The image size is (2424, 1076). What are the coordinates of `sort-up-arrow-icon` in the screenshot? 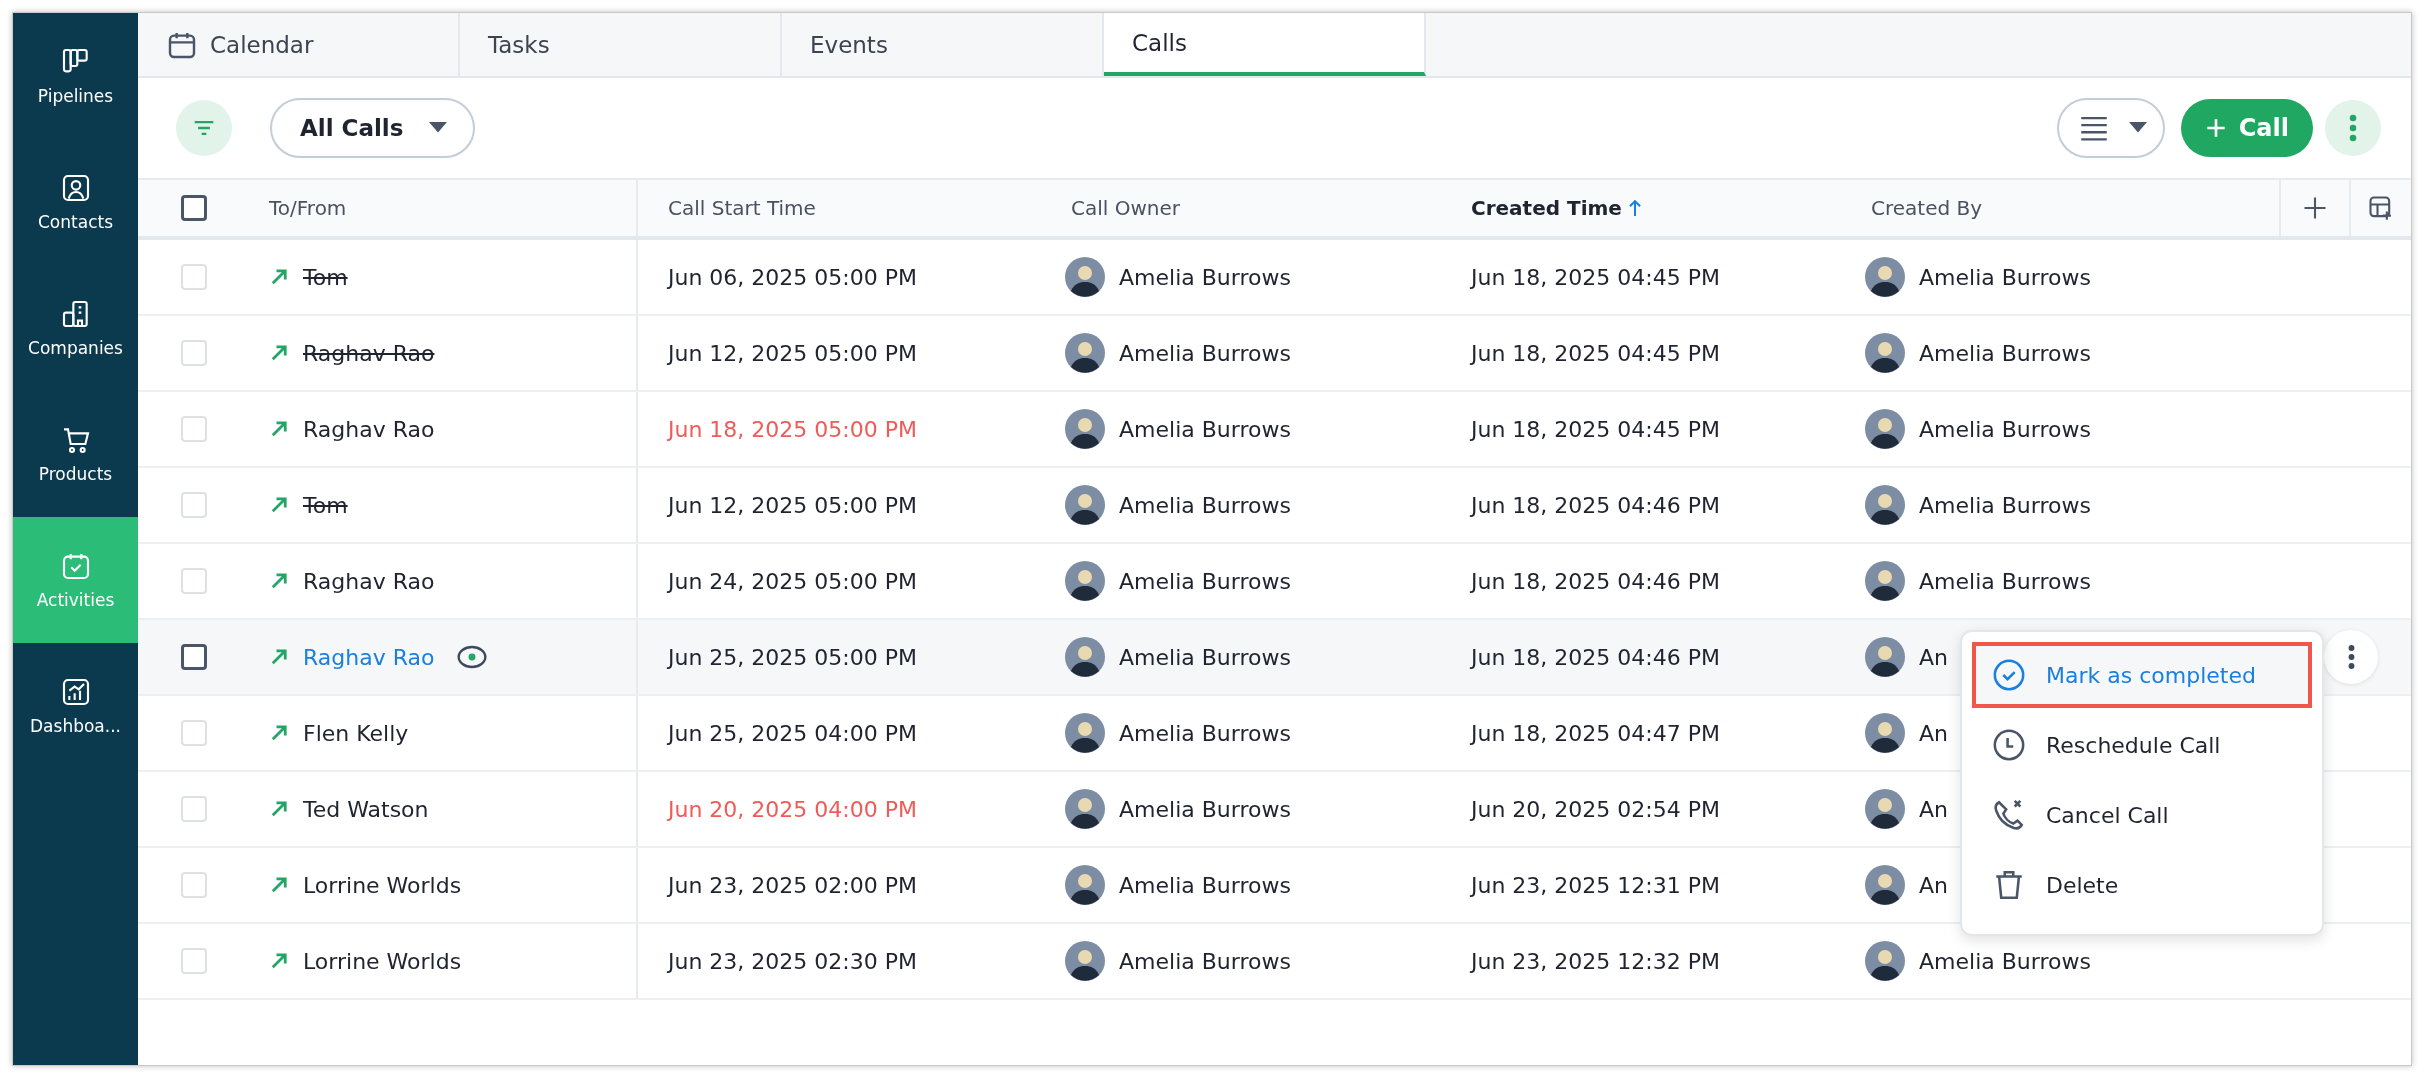 It's located at (1634, 208).